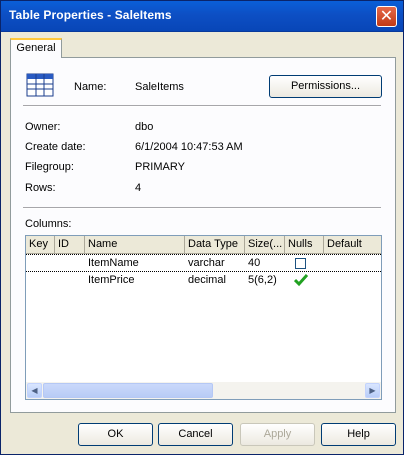  I want to click on row-data-type: varchar, so click(206, 263).